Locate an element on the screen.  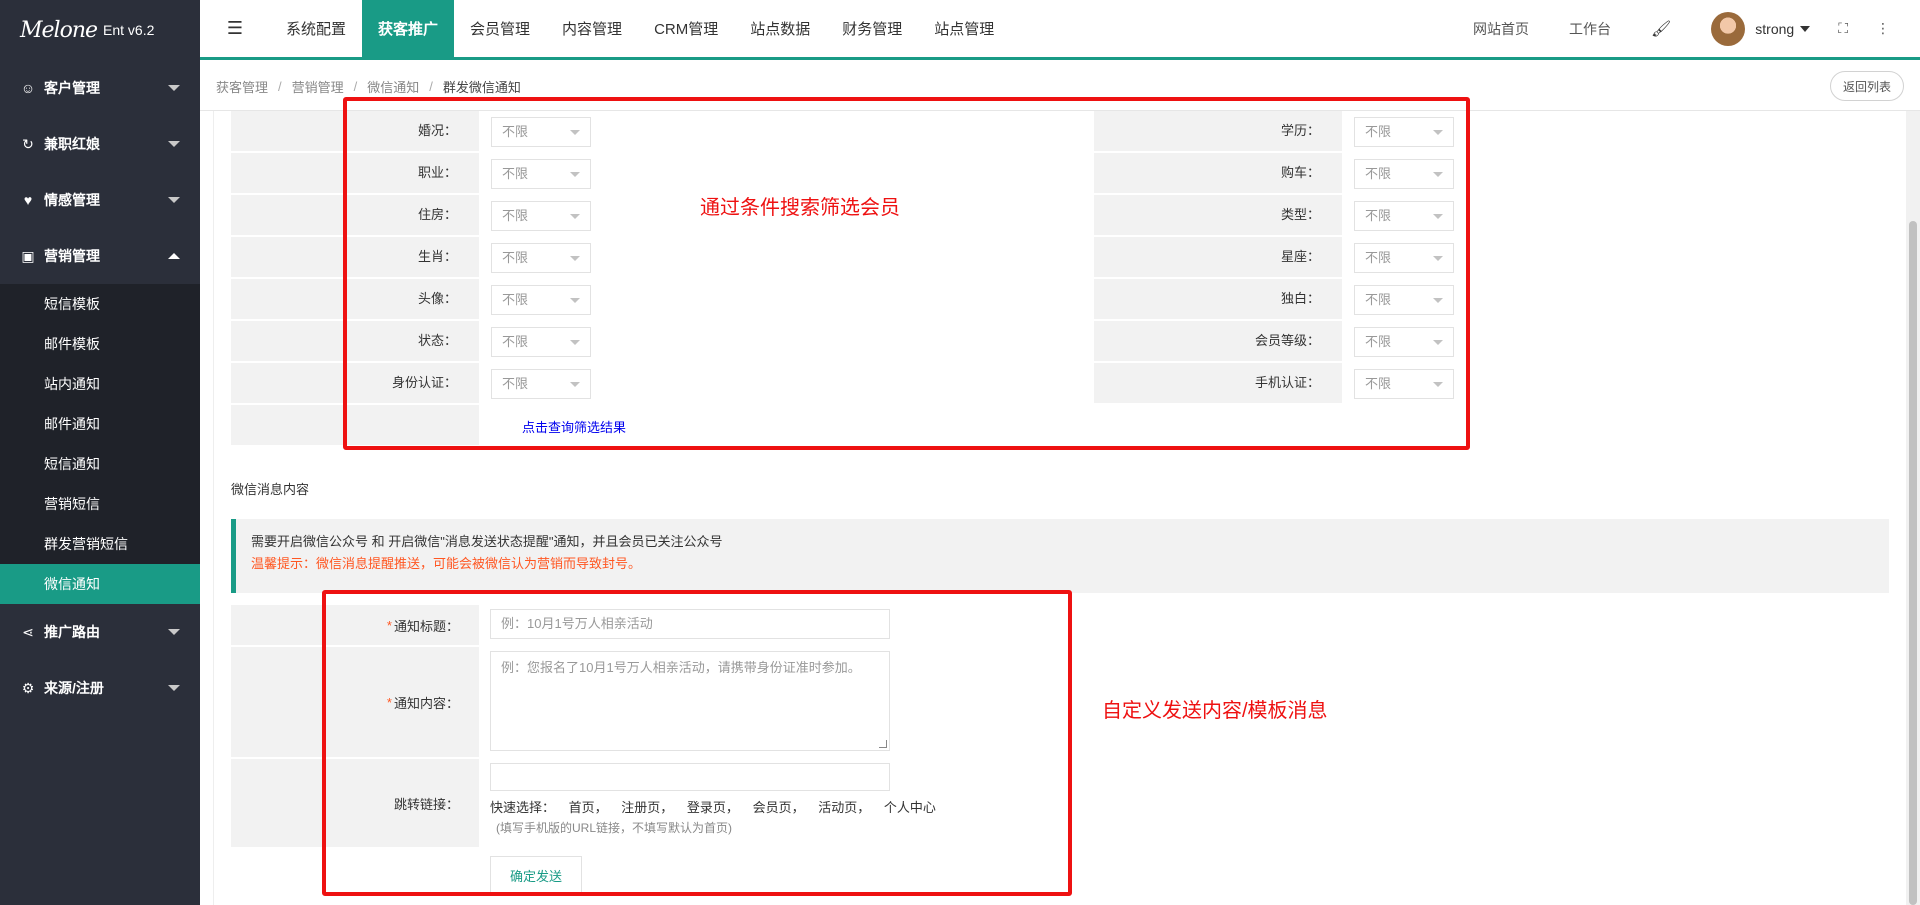
sidebar-group-promo-route: ⋖ 推广路由 is located at coordinates (100, 632).